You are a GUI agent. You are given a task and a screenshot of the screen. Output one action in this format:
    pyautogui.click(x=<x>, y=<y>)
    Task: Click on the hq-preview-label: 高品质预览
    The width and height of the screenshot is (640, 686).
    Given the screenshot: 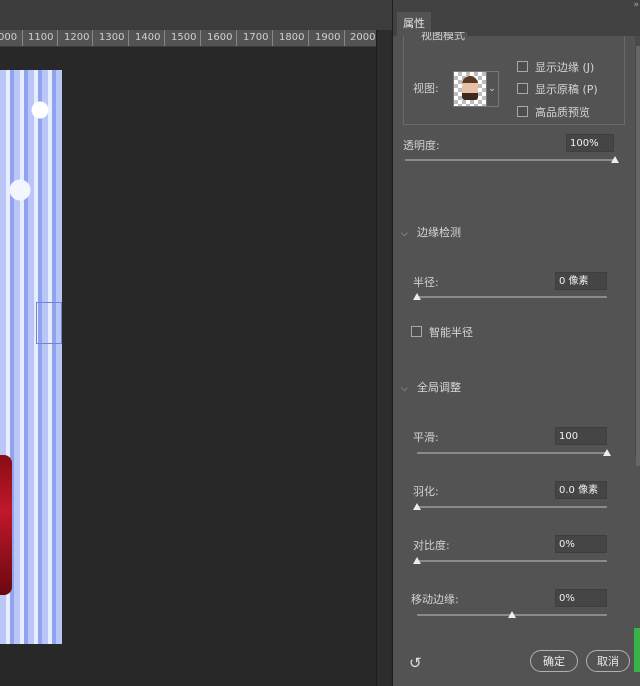 What is the action you would take?
    pyautogui.click(x=562, y=112)
    